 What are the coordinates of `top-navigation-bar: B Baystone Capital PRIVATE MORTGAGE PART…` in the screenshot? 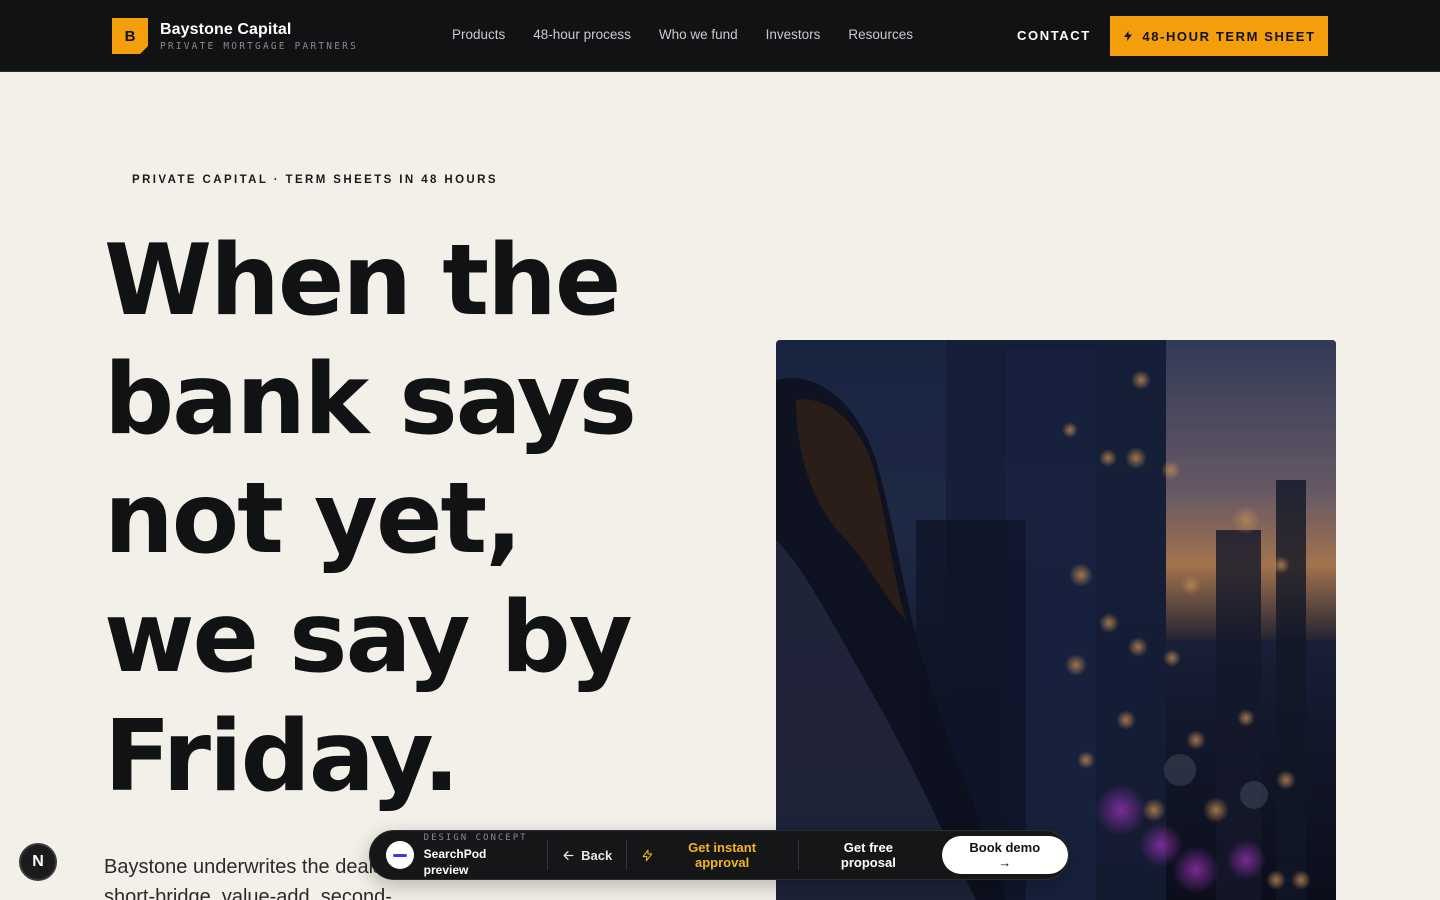 It's located at (720, 36).